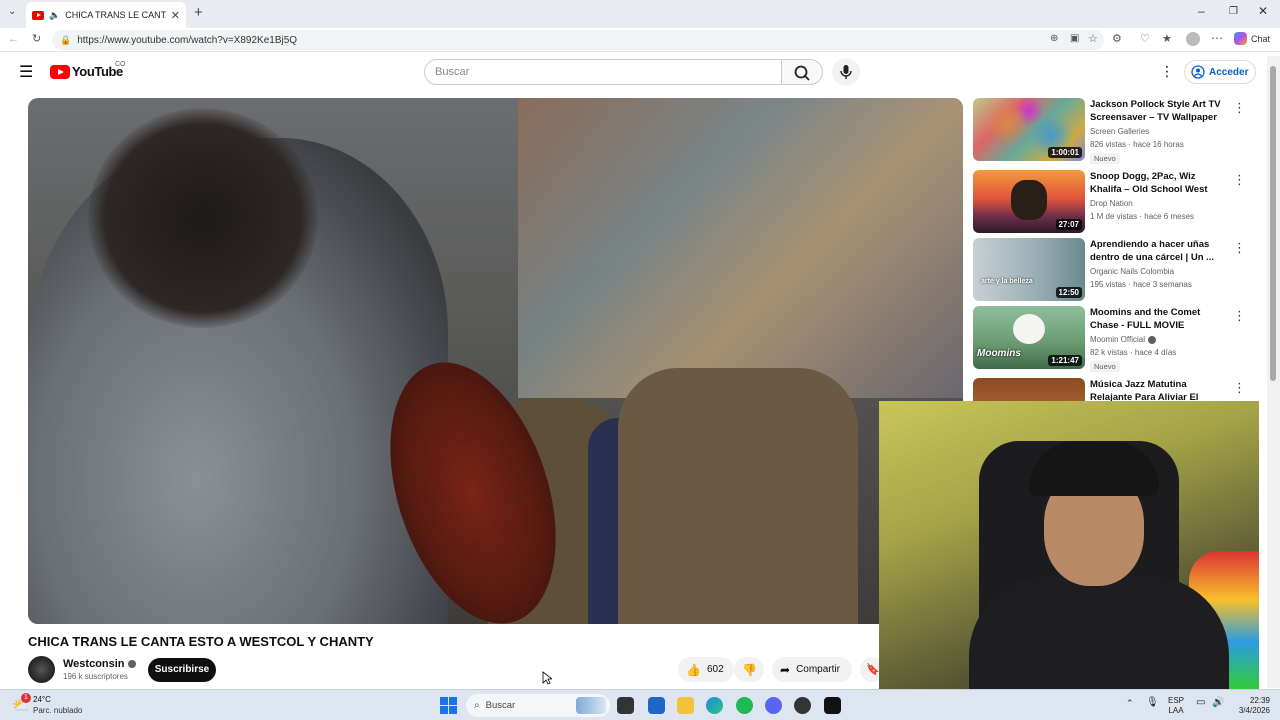  What do you see at coordinates (749, 669) in the screenshot?
I see `dislike-button: 👎` at bounding box center [749, 669].